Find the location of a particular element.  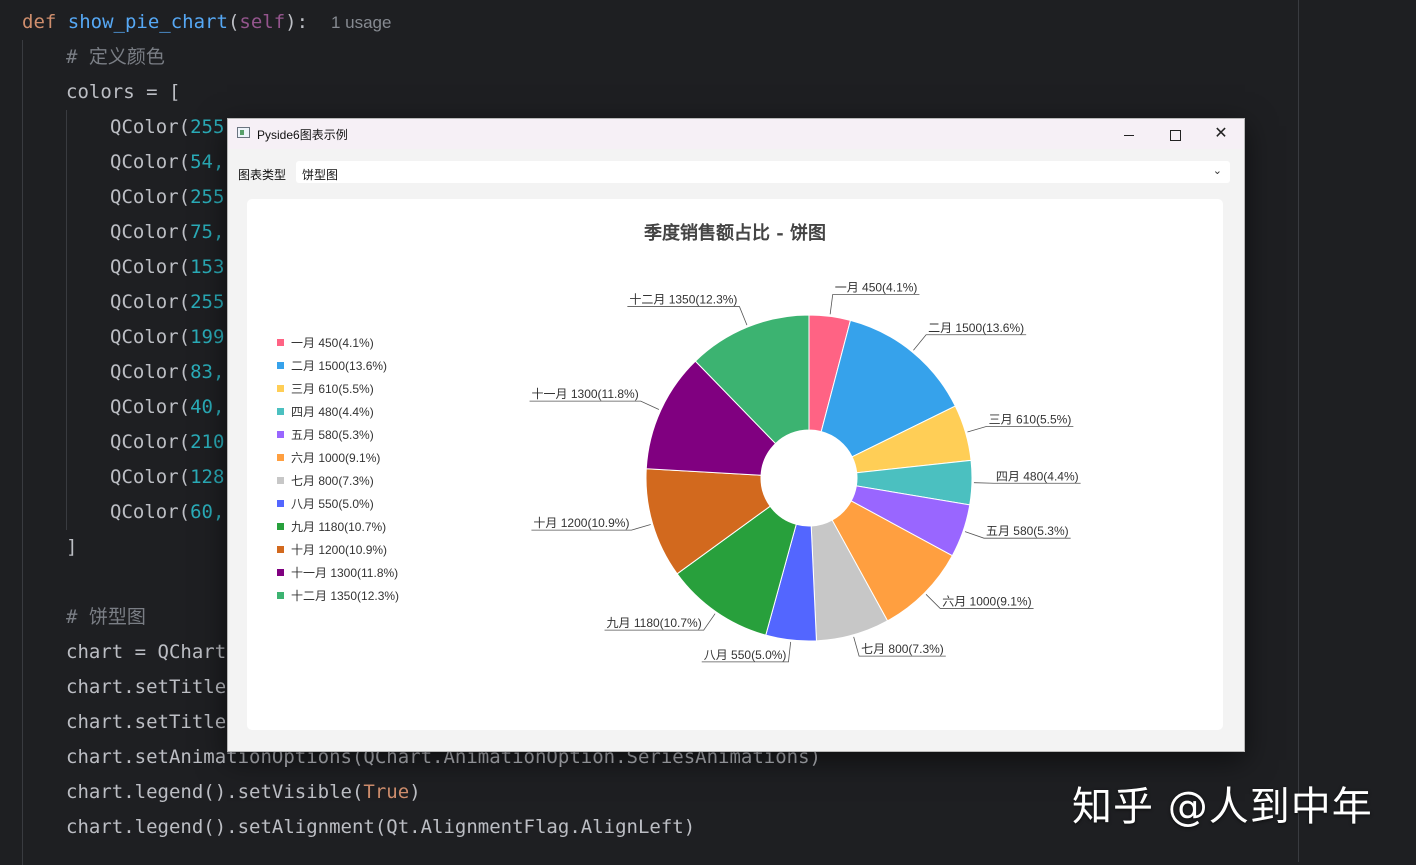

minimize-icon is located at coordinates (1129, 135).